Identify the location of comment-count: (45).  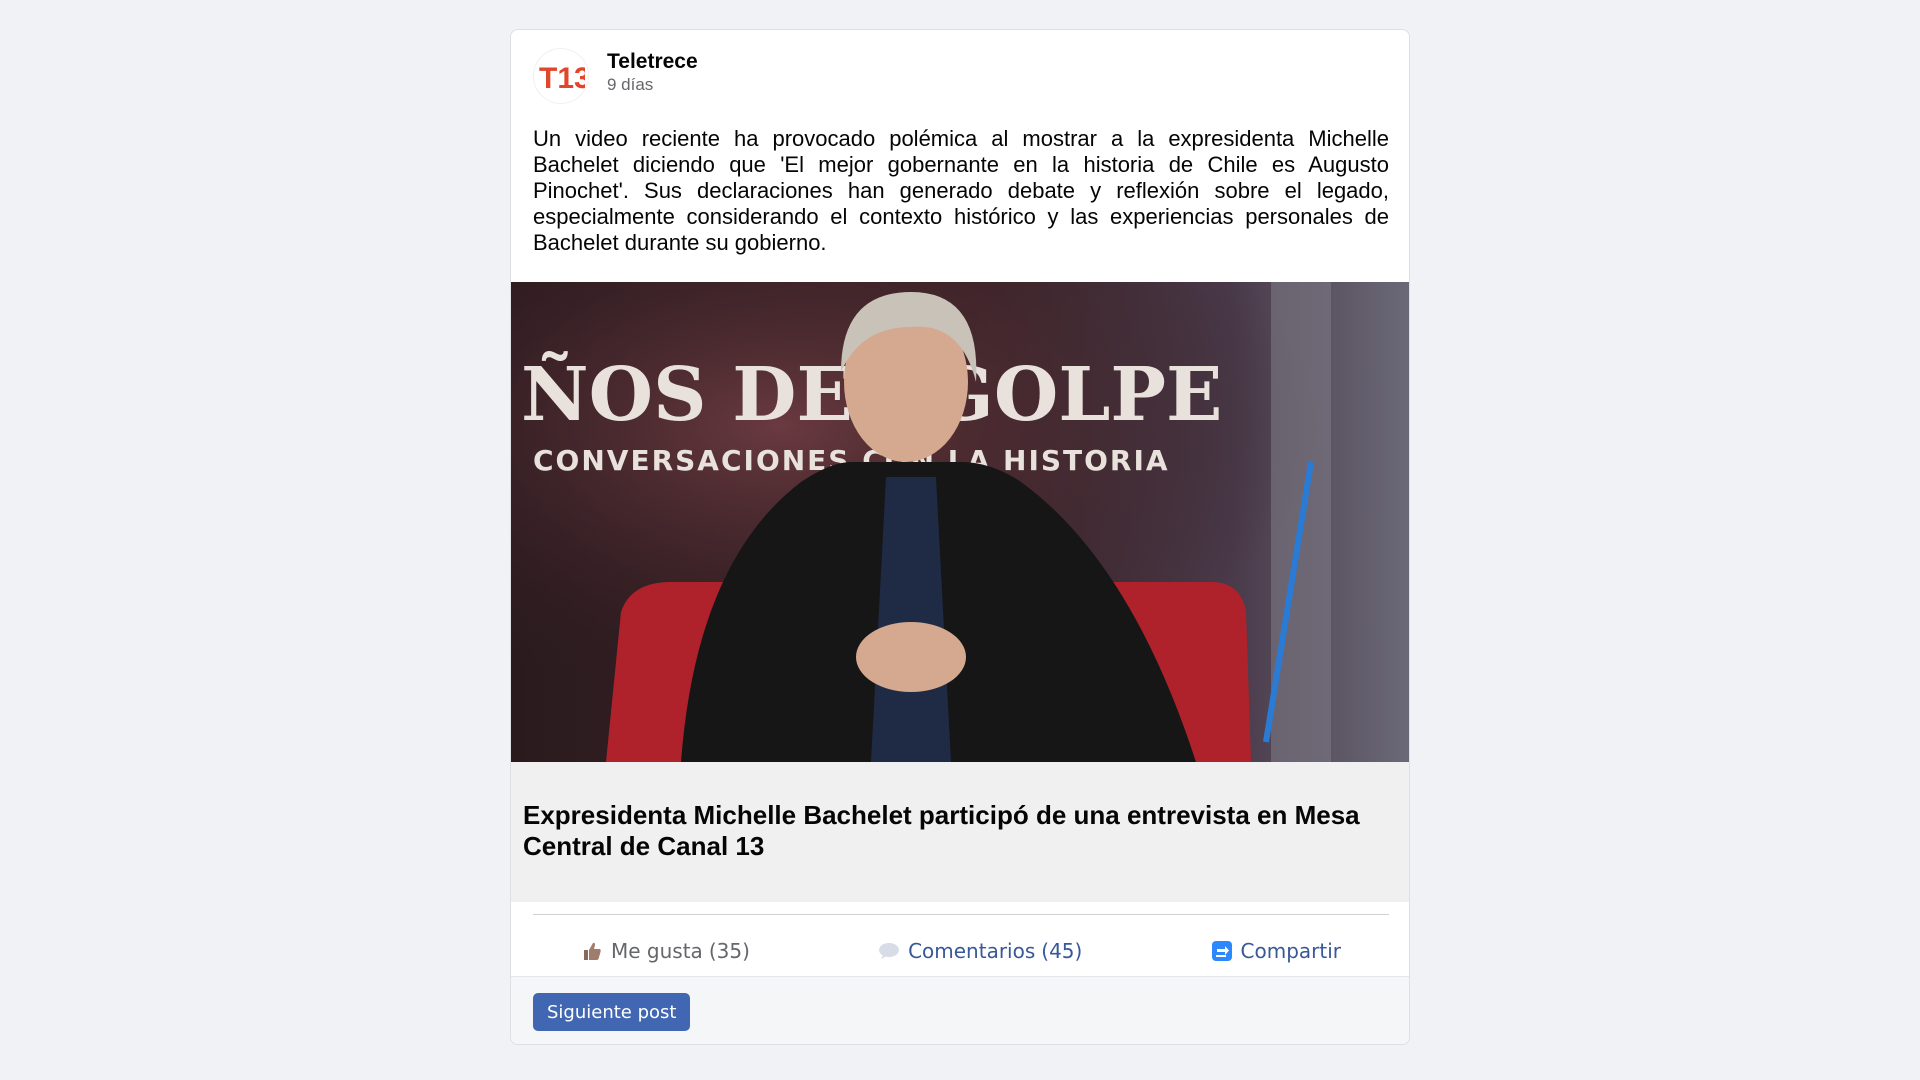
(1062, 951).